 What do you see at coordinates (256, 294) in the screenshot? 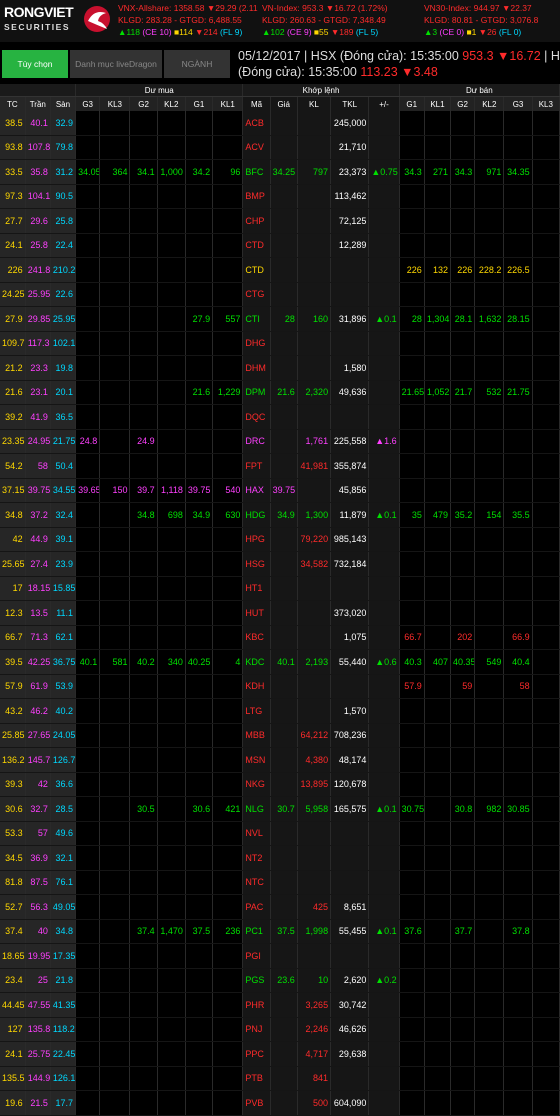
I see `symbol-cell: CTG` at bounding box center [256, 294].